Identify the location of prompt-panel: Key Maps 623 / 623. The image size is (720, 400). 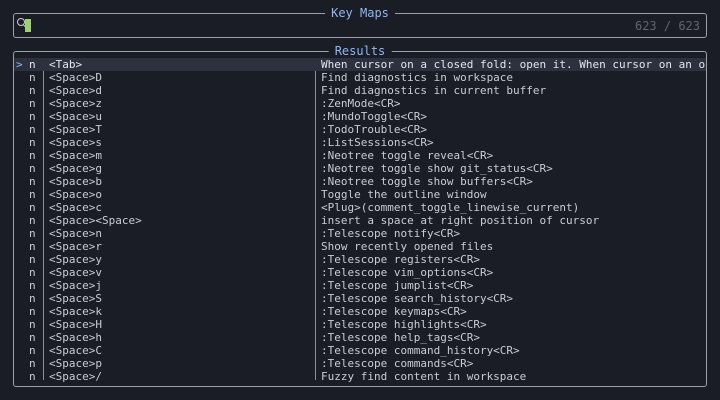
(360, 21).